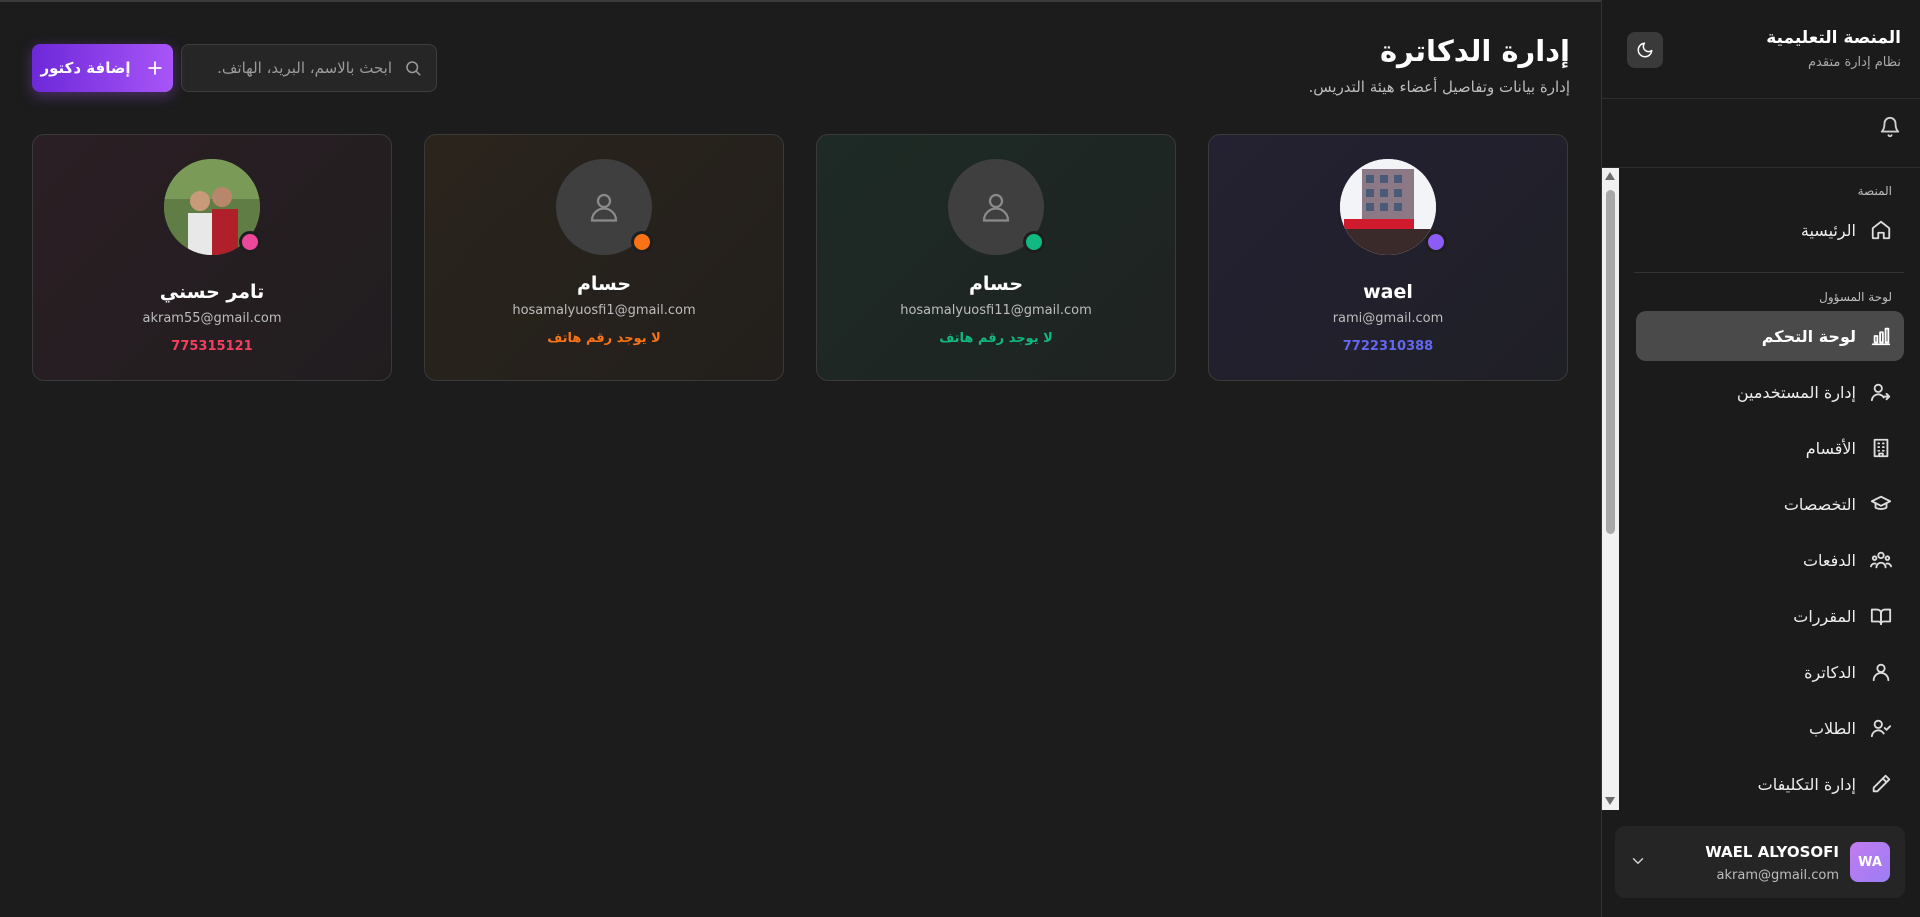 The width and height of the screenshot is (1920, 917). I want to click on search-box, so click(309, 68).